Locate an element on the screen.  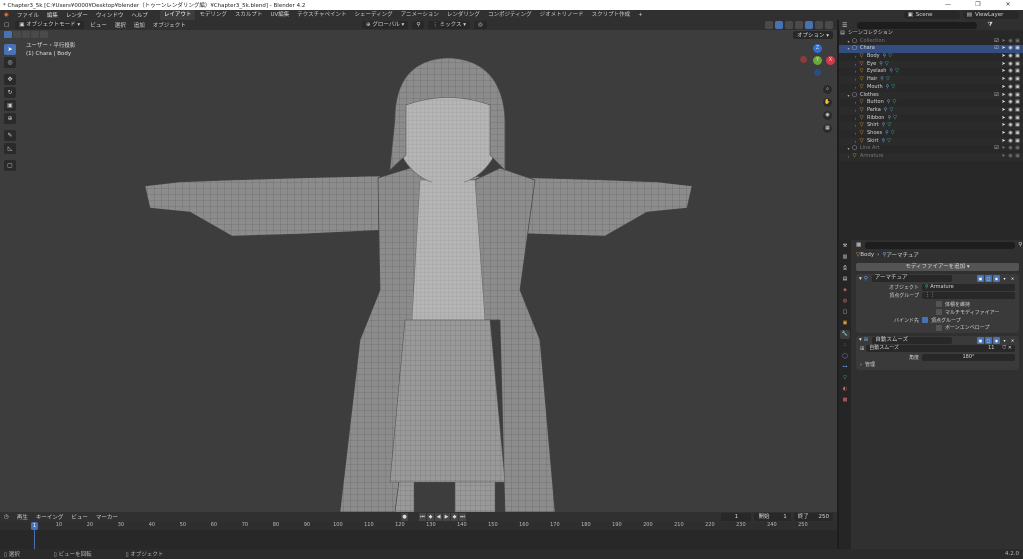
particles-tab-icon: ∴ is located at coordinates (845, 345).